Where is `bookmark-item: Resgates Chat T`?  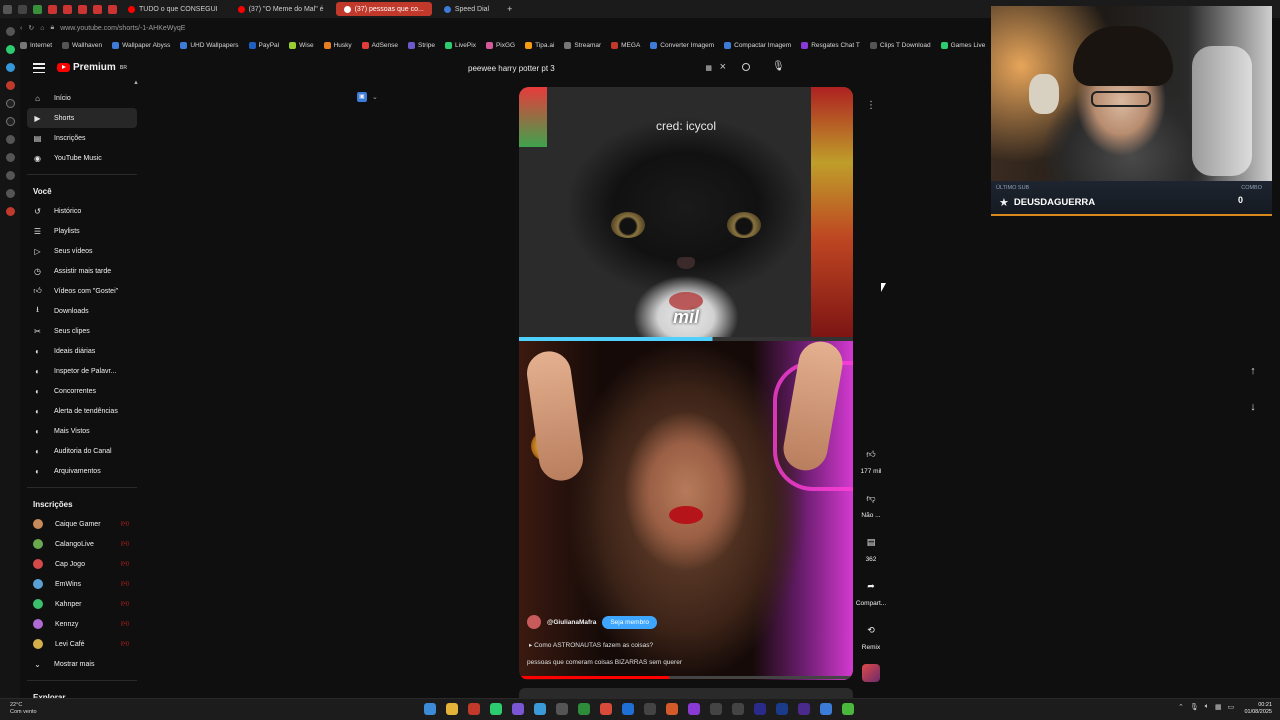
bookmark-item: Resgates Chat T is located at coordinates (830, 45).